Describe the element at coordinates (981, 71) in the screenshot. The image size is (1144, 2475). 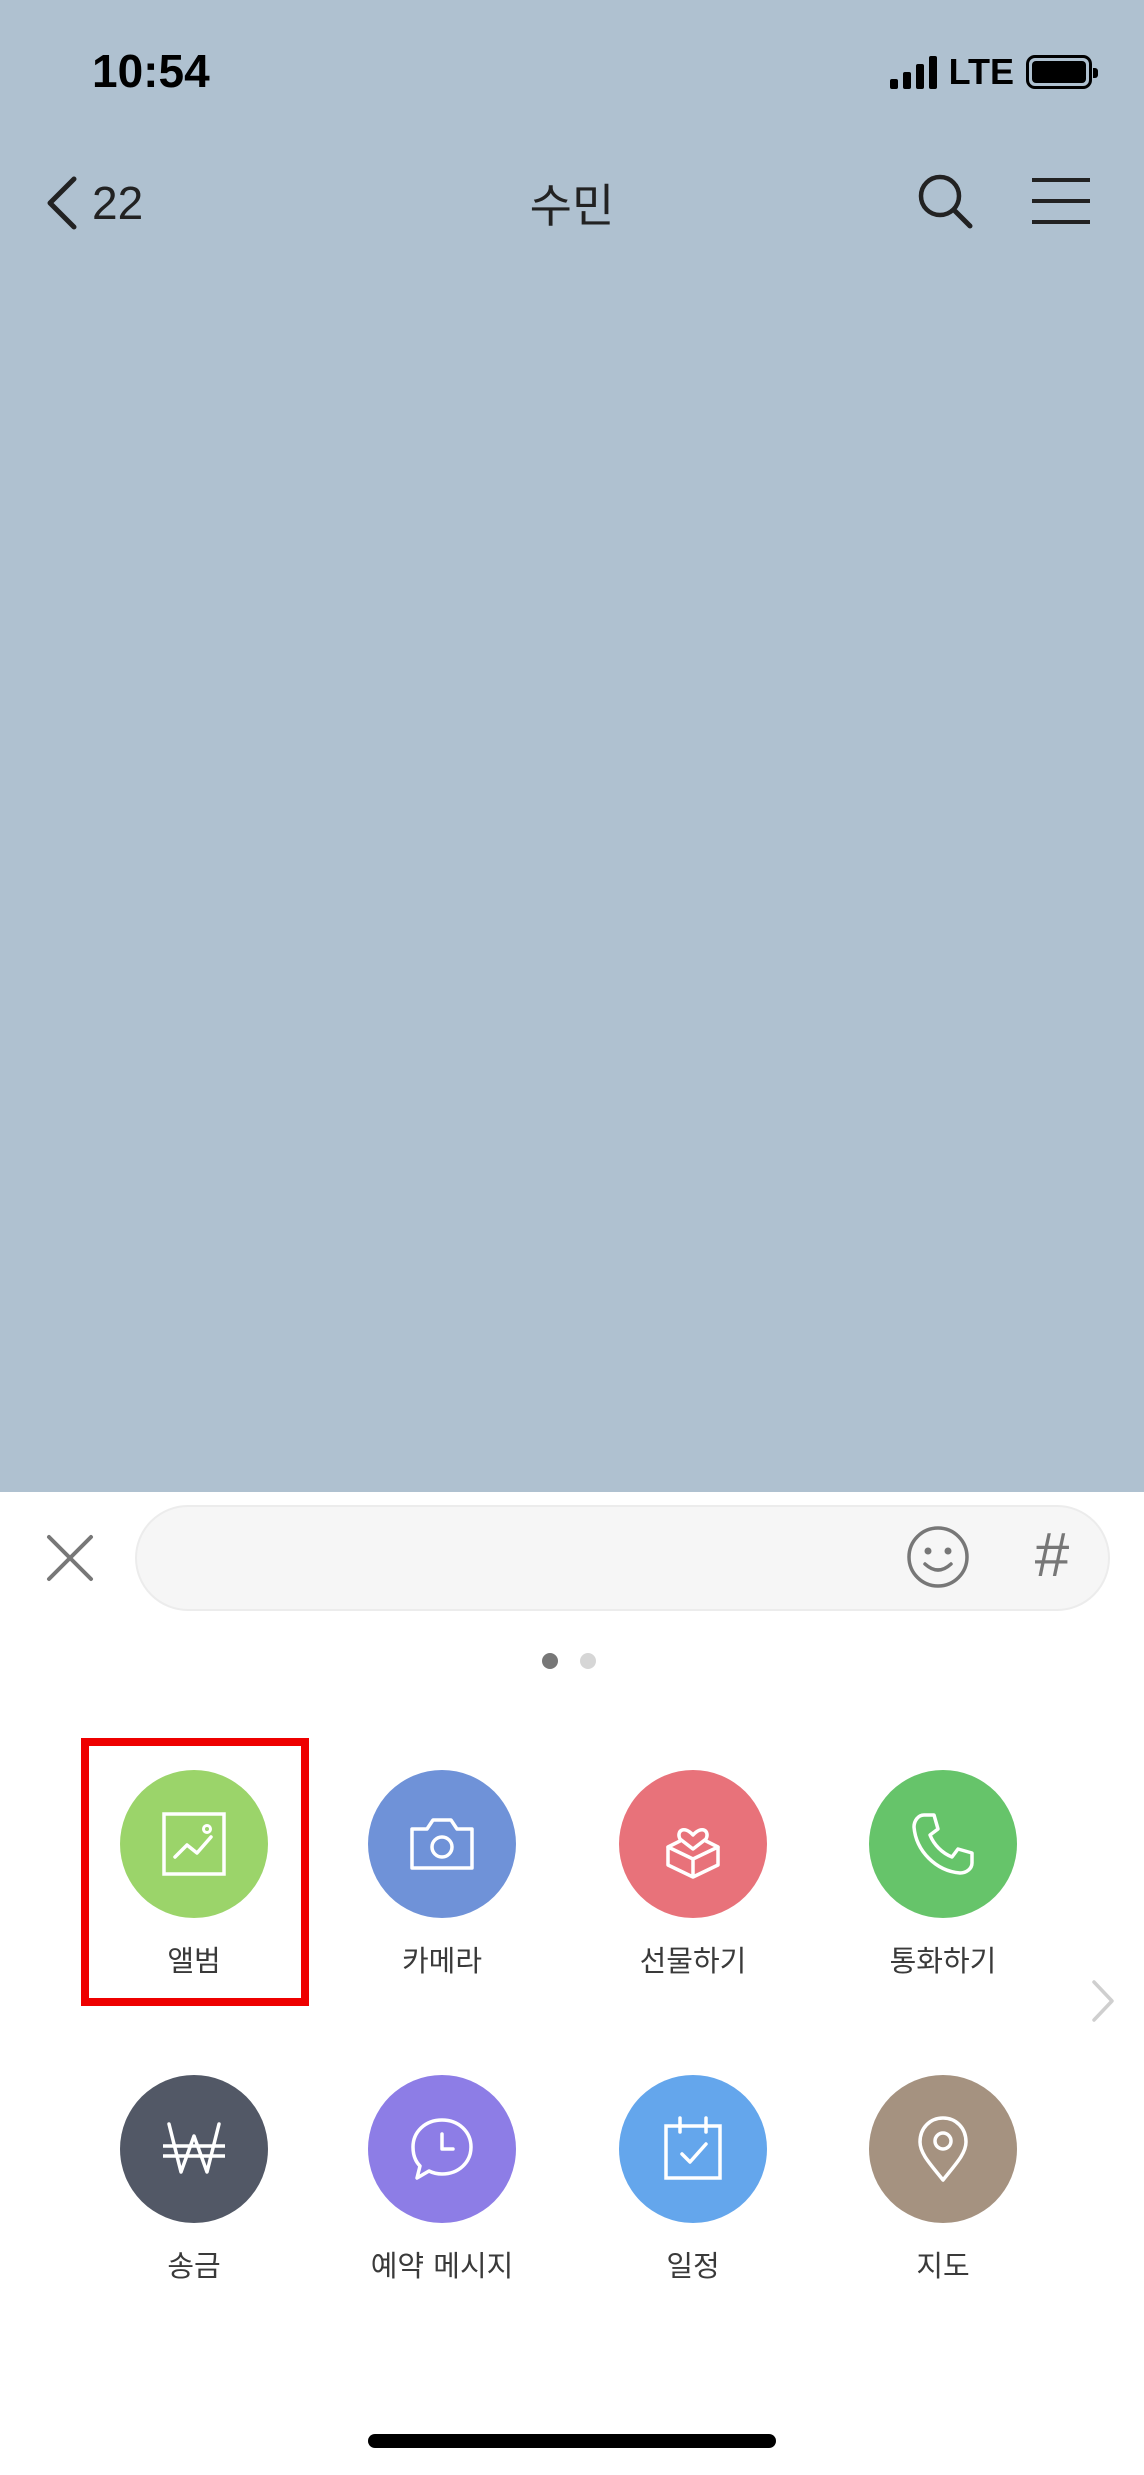
I see `network-type: LTE` at that location.